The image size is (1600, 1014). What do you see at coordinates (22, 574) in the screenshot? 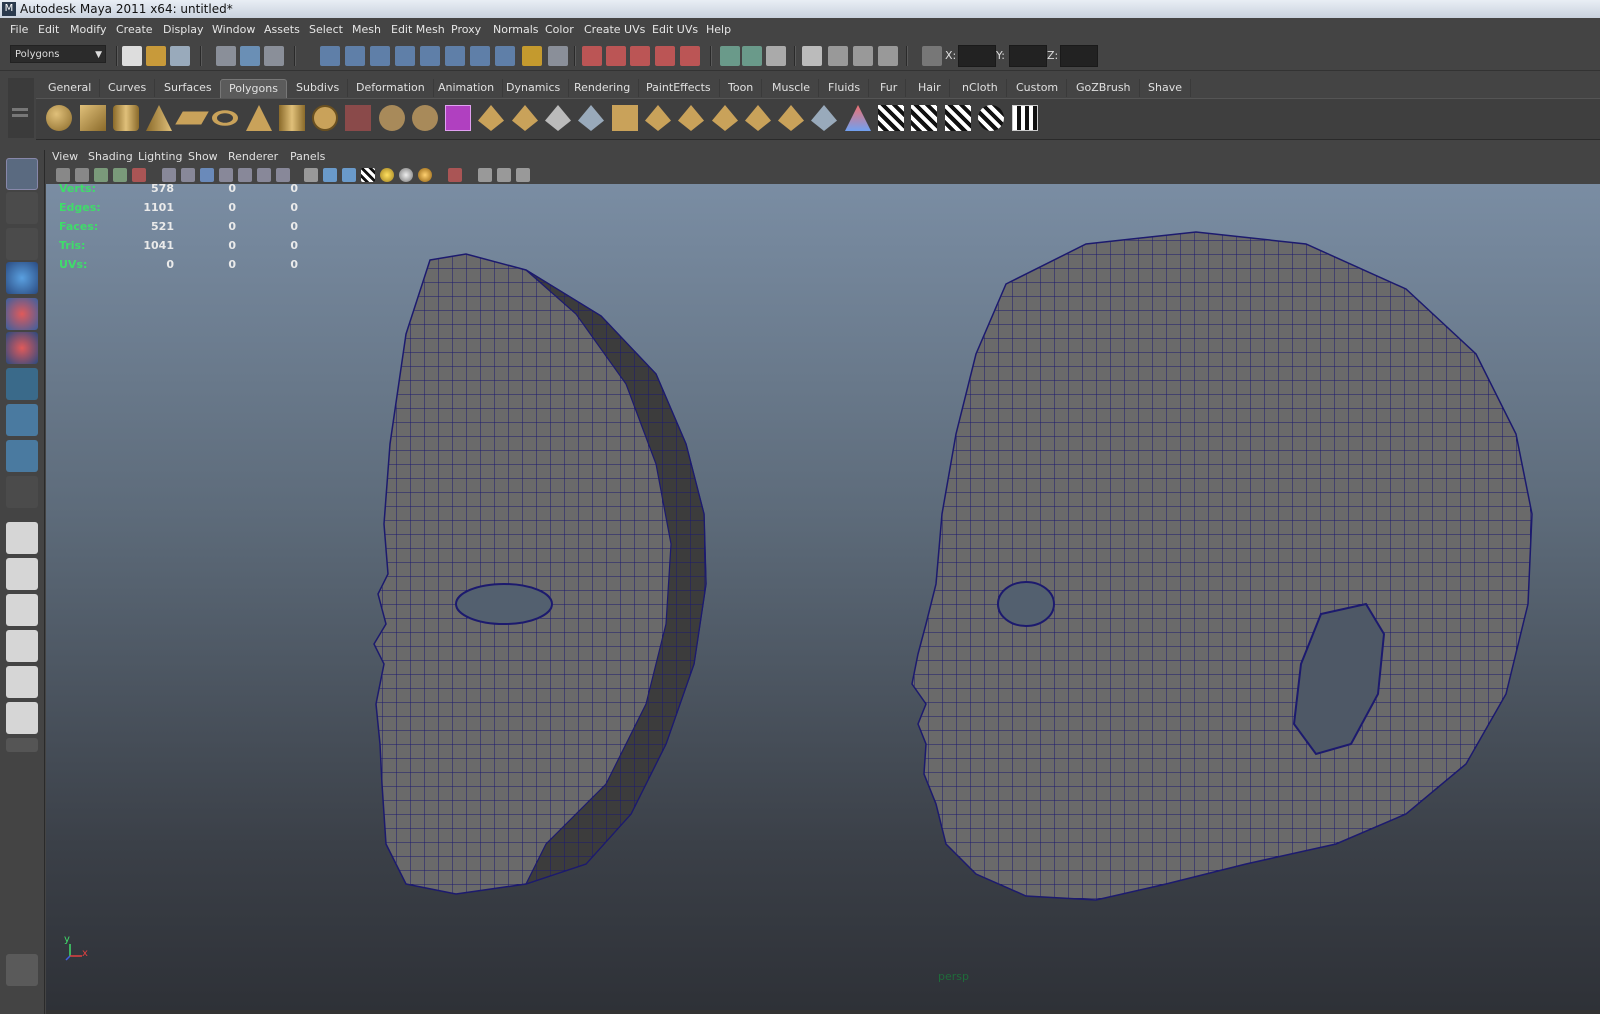
I see `four-pane-layout-icon` at bounding box center [22, 574].